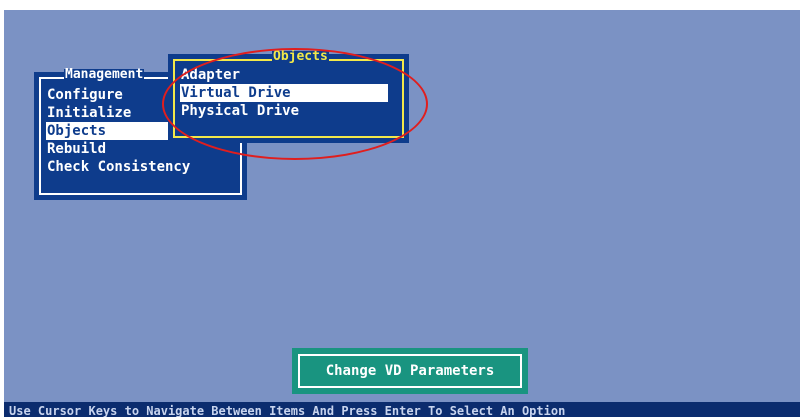  What do you see at coordinates (239, 111) in the screenshot?
I see `menu-item-physical-drive: Physical Drive` at bounding box center [239, 111].